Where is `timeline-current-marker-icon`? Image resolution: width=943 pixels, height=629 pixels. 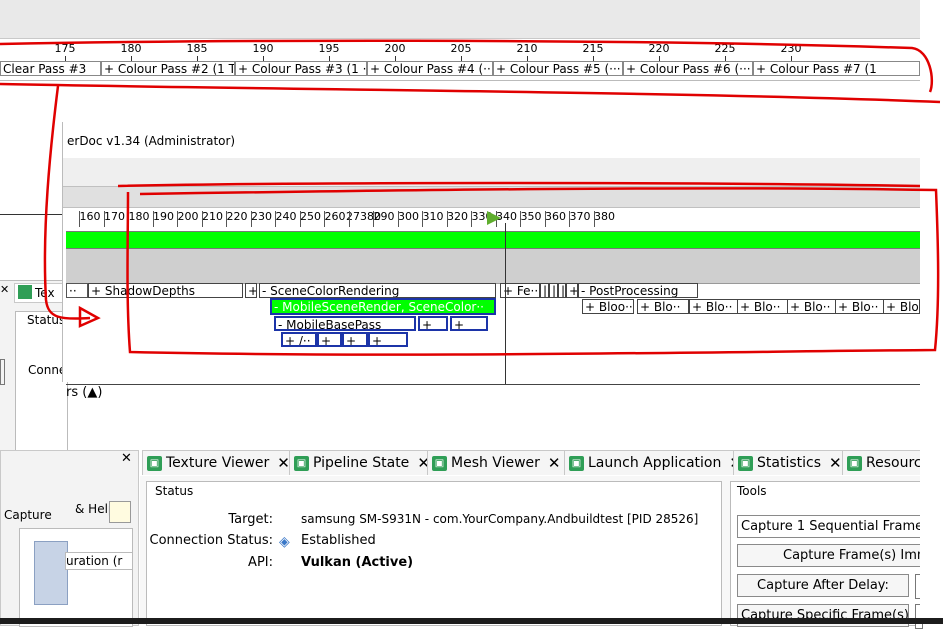 timeline-current-marker-icon is located at coordinates (494, 218).